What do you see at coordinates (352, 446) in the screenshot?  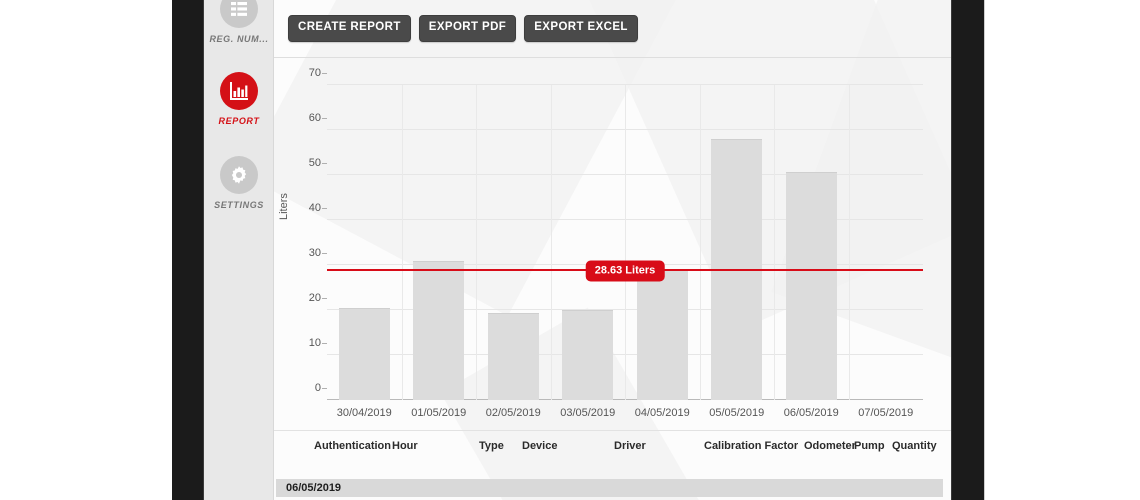 I see `col-authentication: Authentication` at bounding box center [352, 446].